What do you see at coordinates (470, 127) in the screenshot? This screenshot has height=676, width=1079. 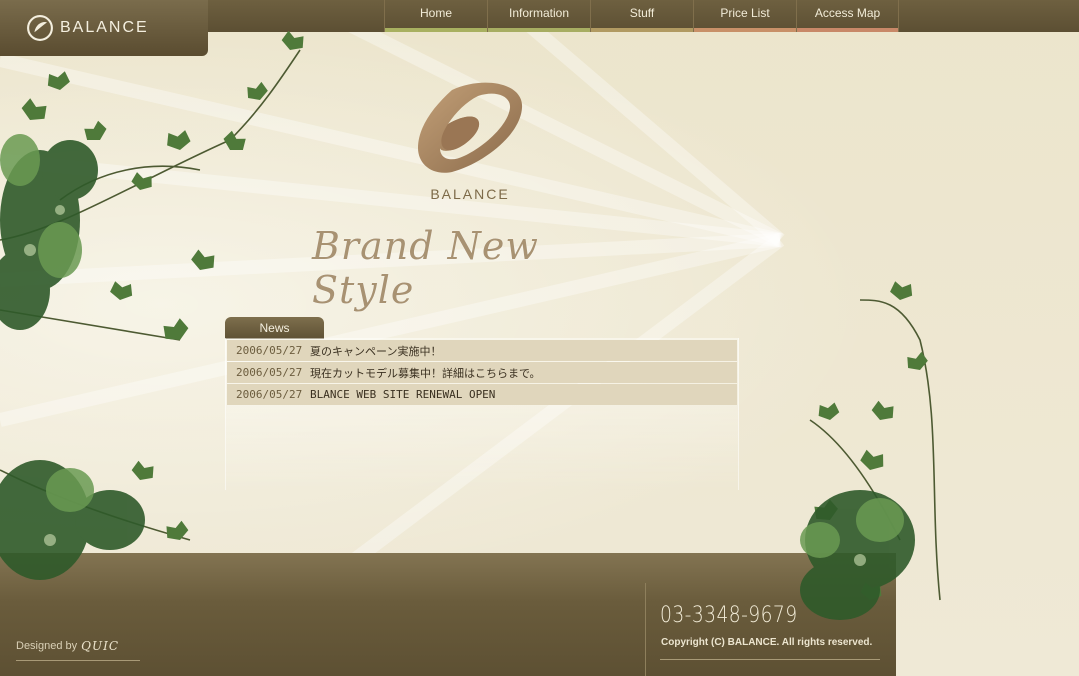 I see `center-logo-icon` at bounding box center [470, 127].